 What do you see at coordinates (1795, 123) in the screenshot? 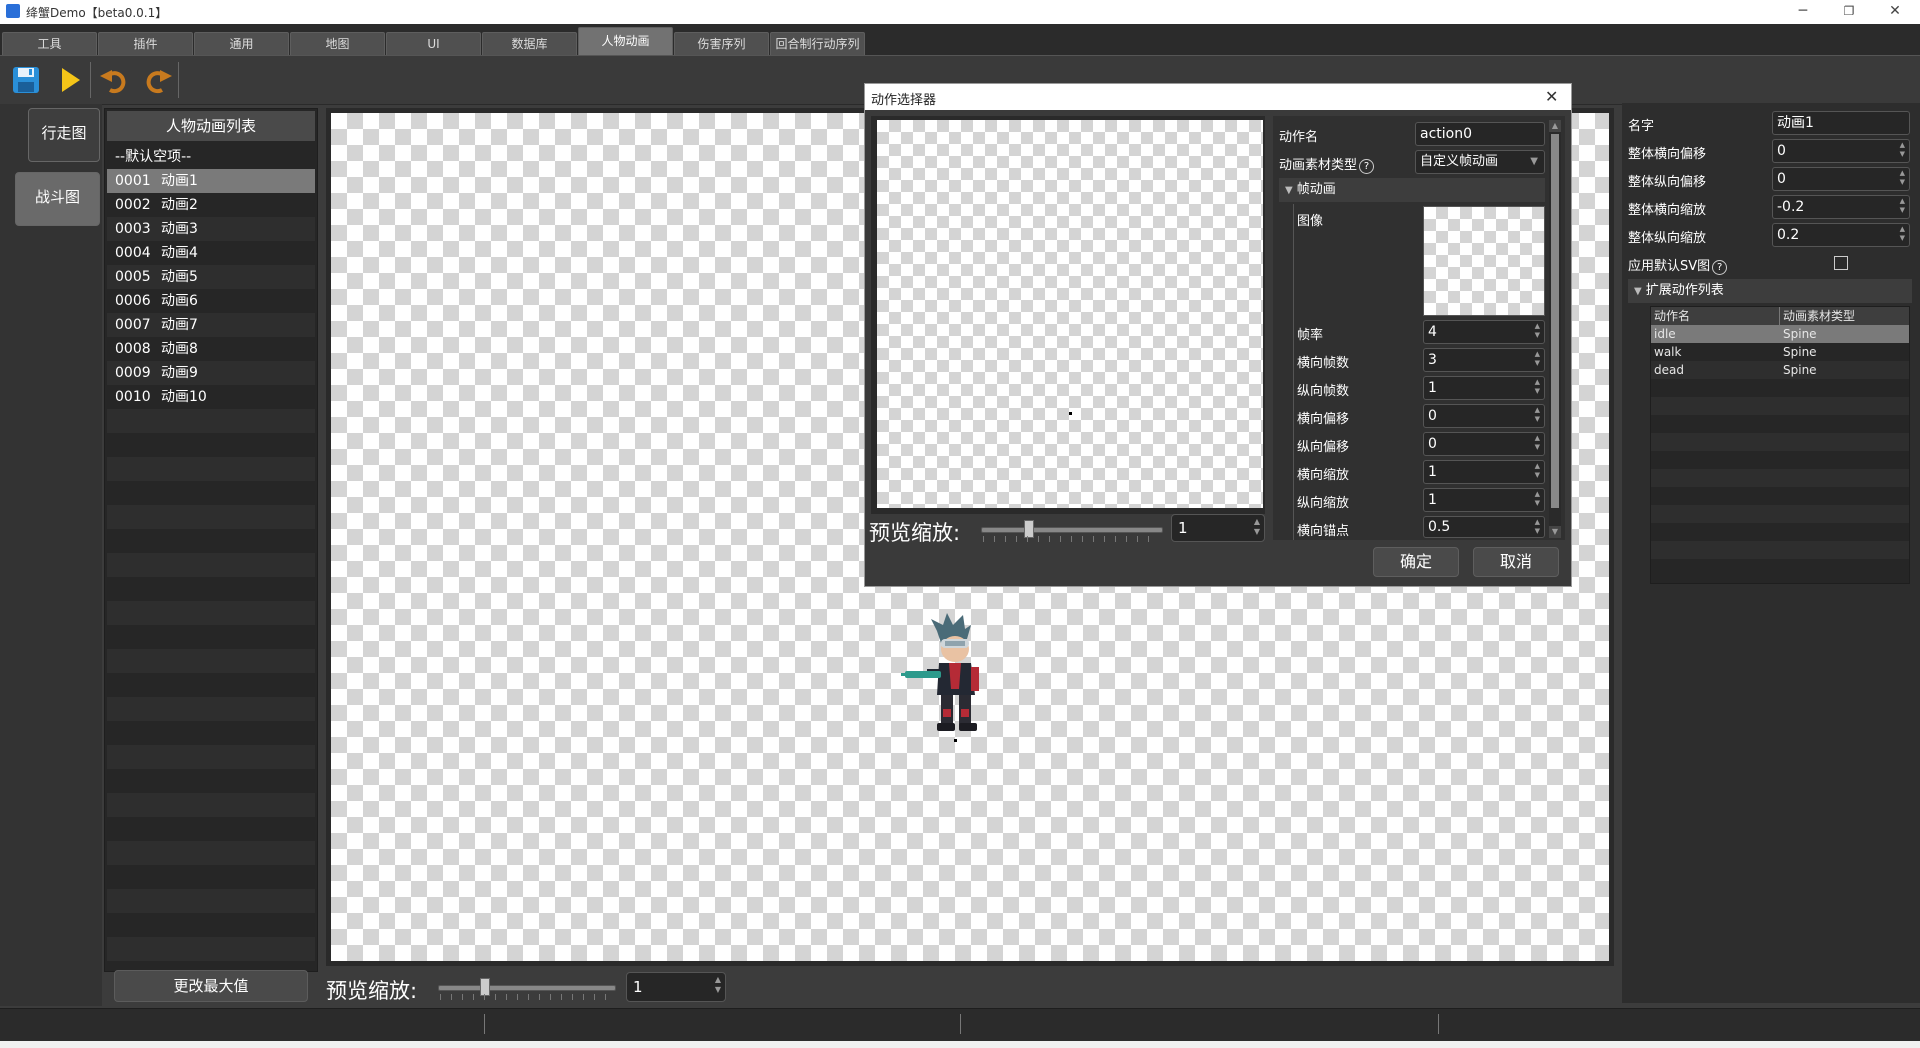
I see `field-value: 动画1` at bounding box center [1795, 123].